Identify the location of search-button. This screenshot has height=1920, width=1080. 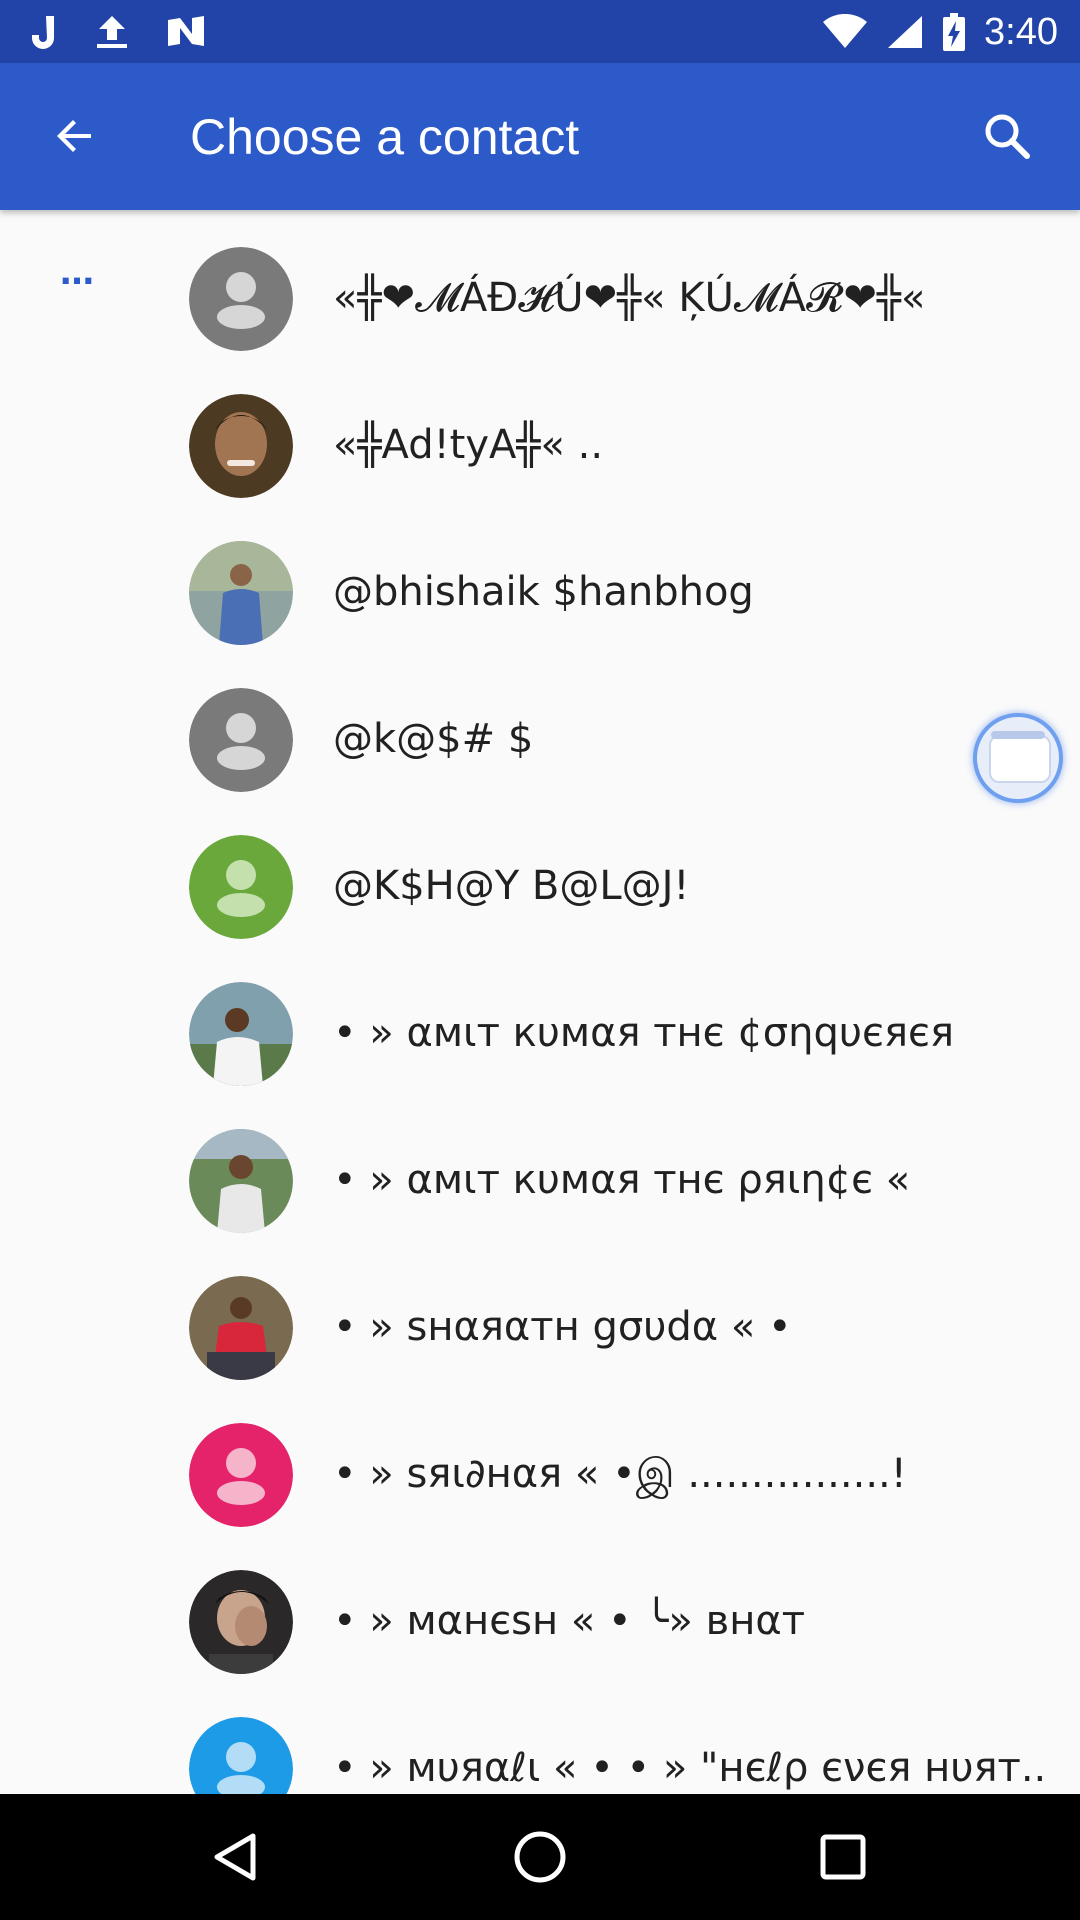
(1007, 136).